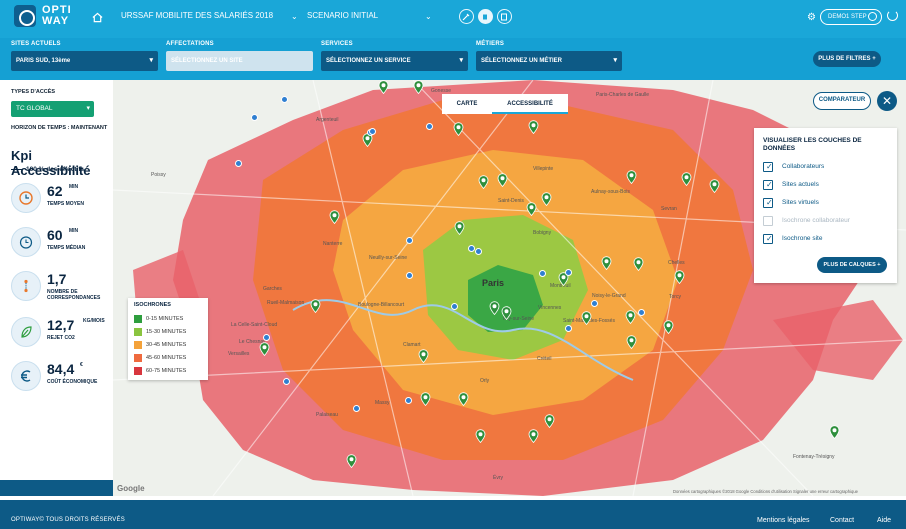 The image size is (906, 529). I want to click on kpi-subtitle: 100 % des effectifs, so click(47, 169).